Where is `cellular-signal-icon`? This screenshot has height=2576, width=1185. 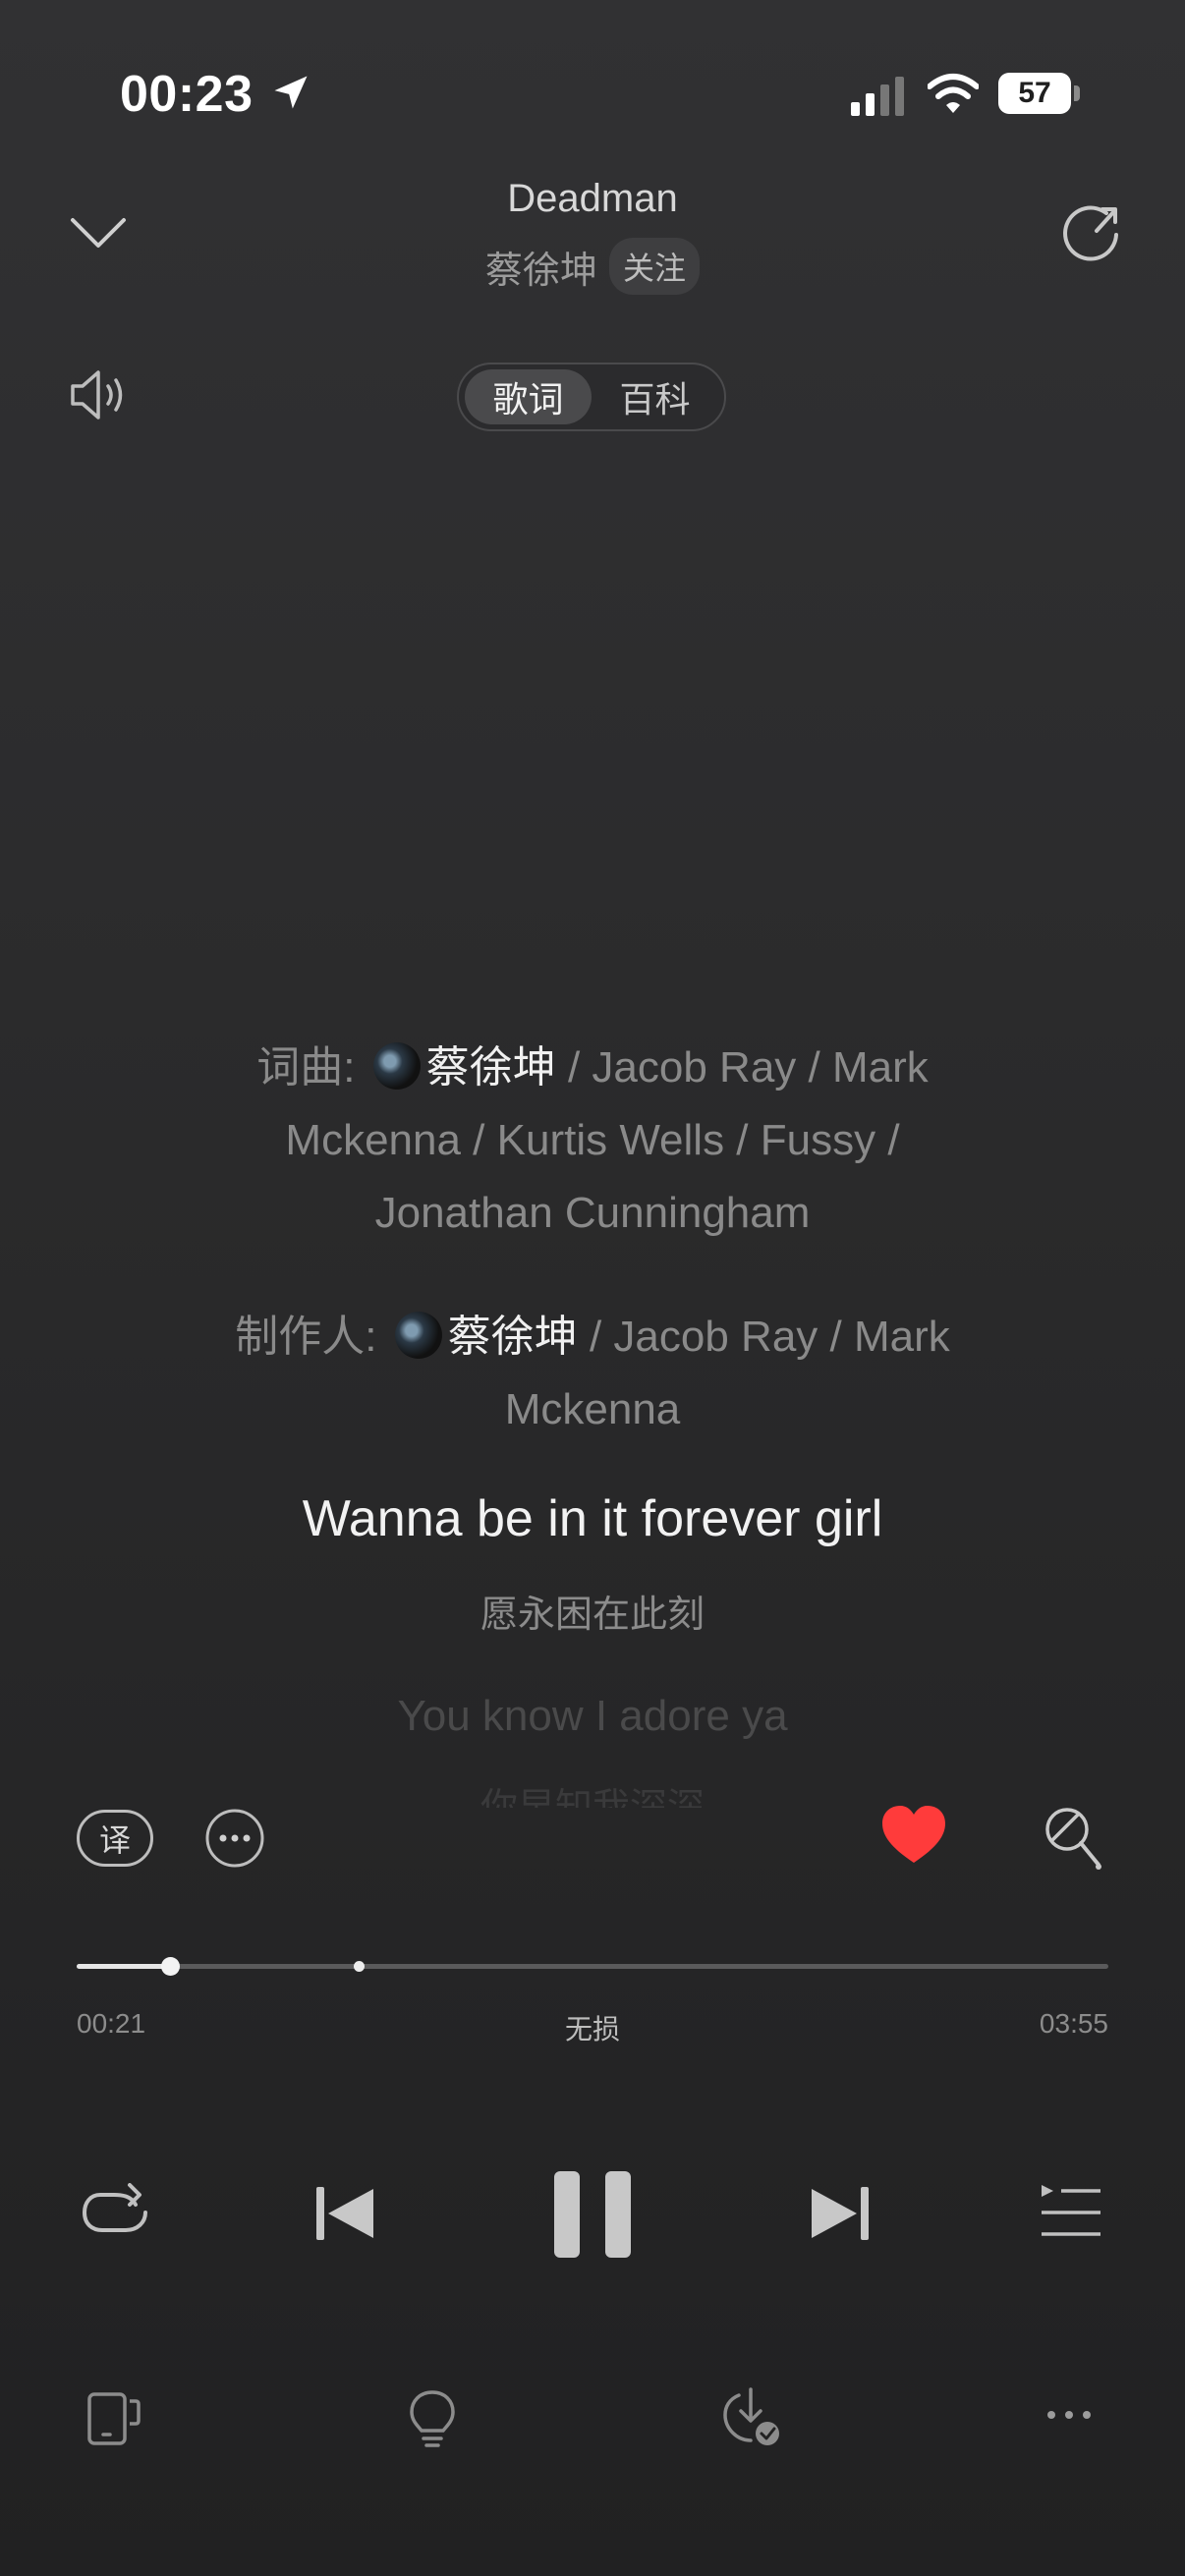 cellular-signal-icon is located at coordinates (878, 96).